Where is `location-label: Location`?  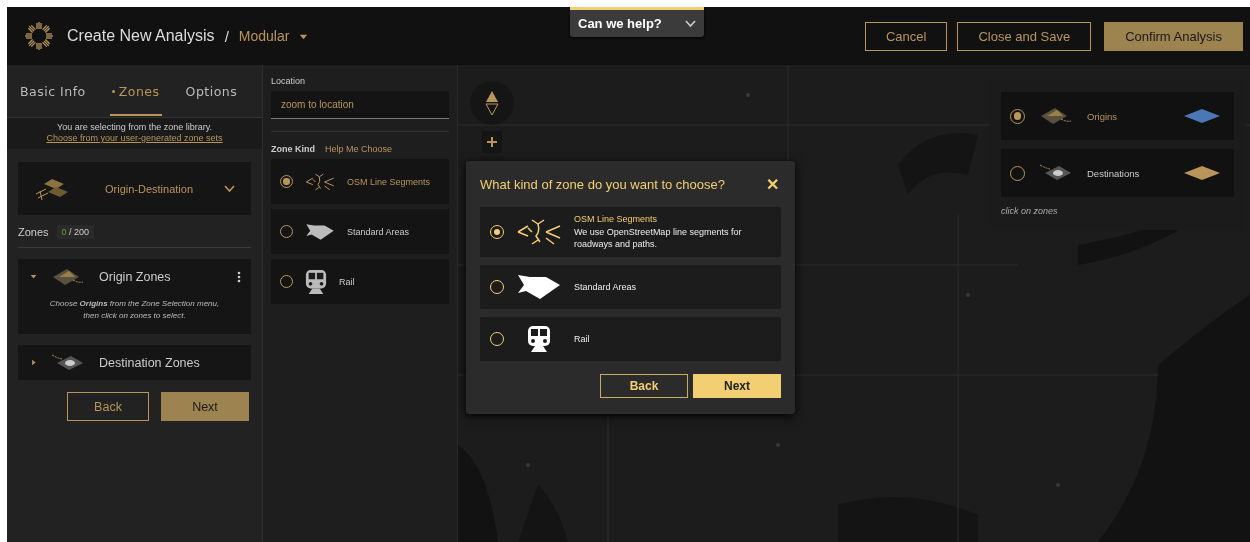 location-label: Location is located at coordinates (289, 81).